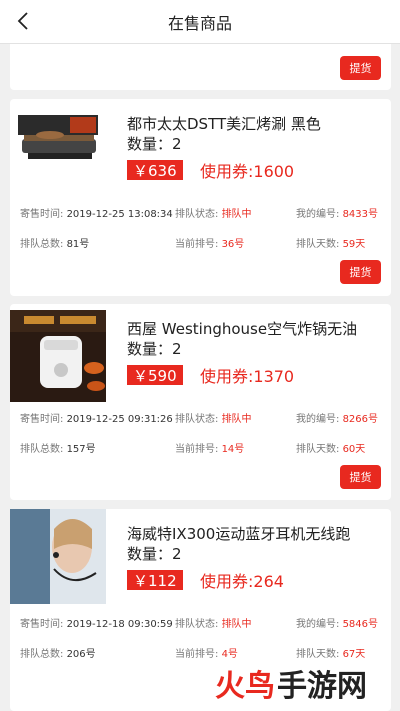 The image size is (400, 711). Describe the element at coordinates (360, 624) in the screenshot. I see `my-number-value: 5846号` at that location.